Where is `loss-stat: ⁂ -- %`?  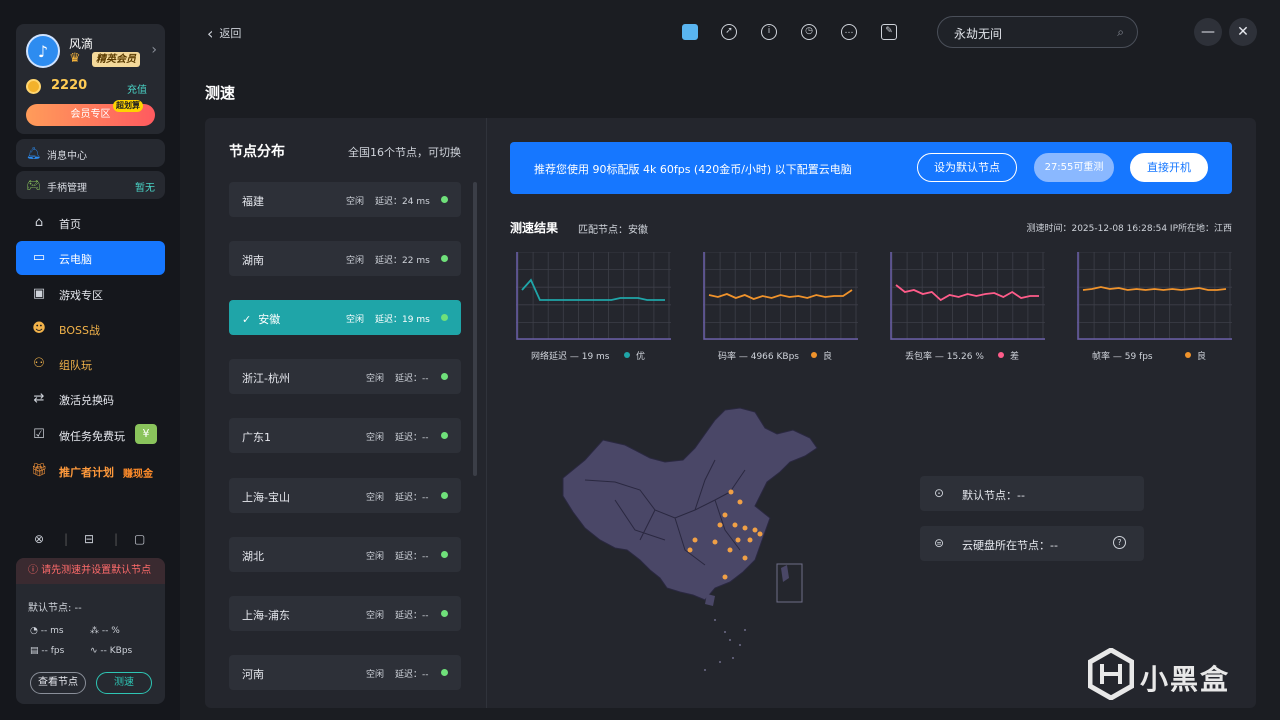 loss-stat: ⁂ -- % is located at coordinates (105, 631).